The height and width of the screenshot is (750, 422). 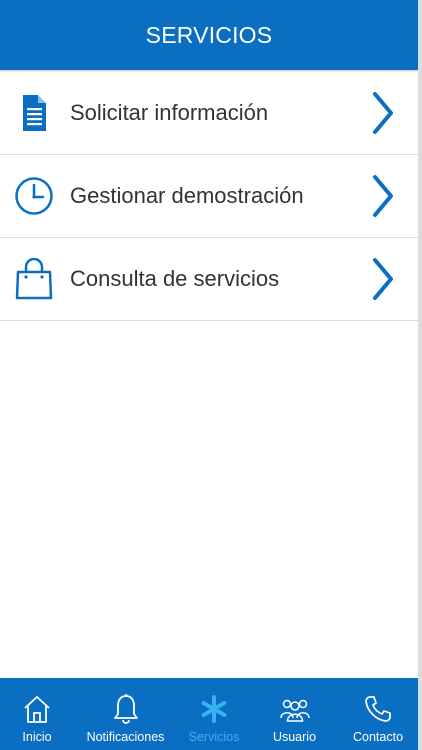 What do you see at coordinates (37, 709) in the screenshot?
I see `home-icon` at bounding box center [37, 709].